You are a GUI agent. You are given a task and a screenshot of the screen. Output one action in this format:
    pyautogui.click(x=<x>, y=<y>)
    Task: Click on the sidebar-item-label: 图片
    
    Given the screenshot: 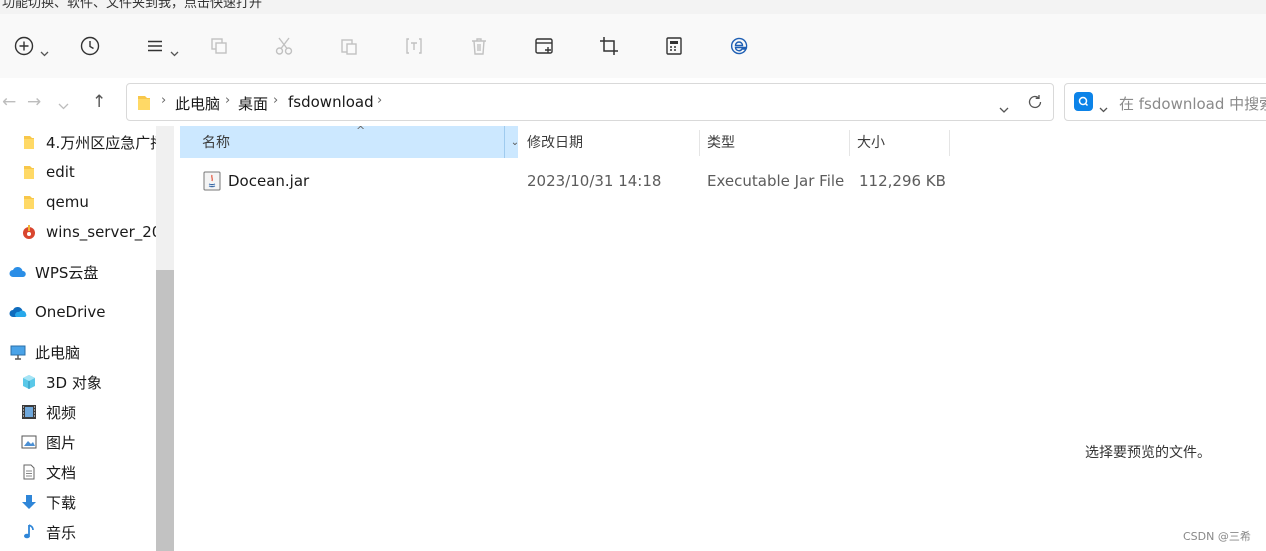 What is the action you would take?
    pyautogui.click(x=61, y=442)
    